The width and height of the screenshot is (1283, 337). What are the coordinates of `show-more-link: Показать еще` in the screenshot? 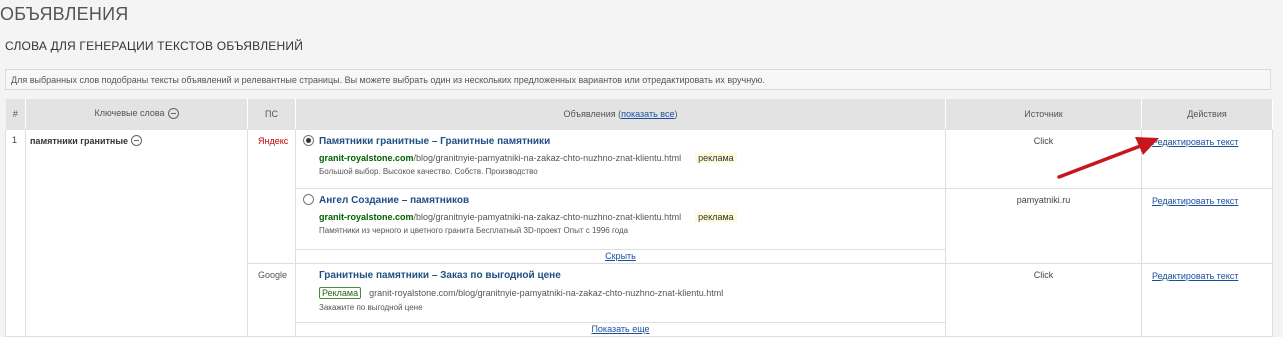 It's located at (620, 329).